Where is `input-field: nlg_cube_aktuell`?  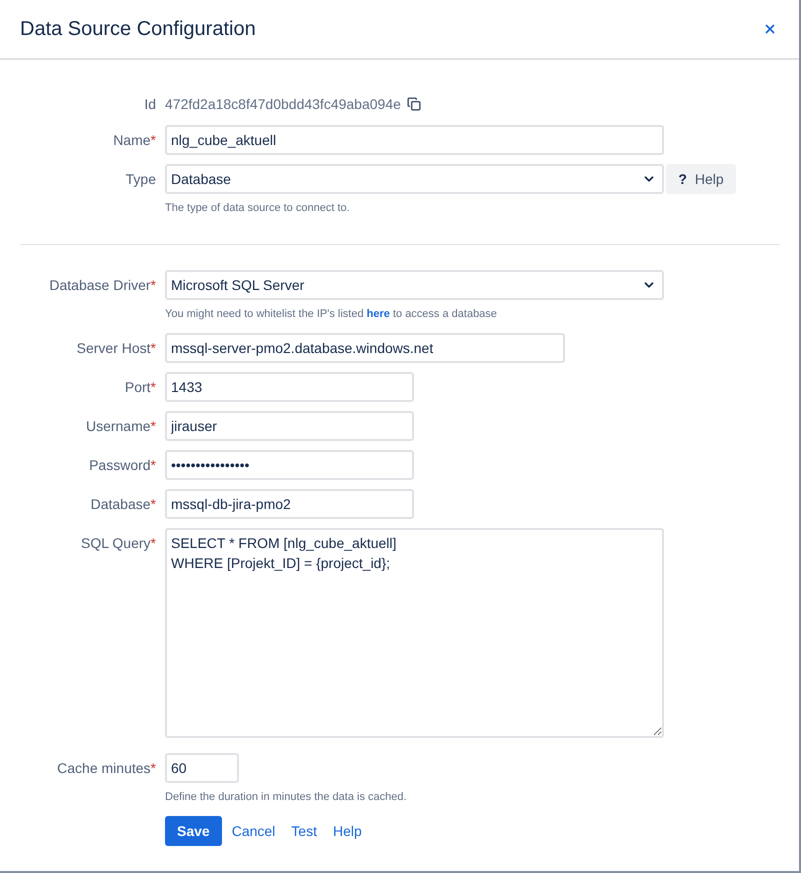 input-field: nlg_cube_aktuell is located at coordinates (414, 140).